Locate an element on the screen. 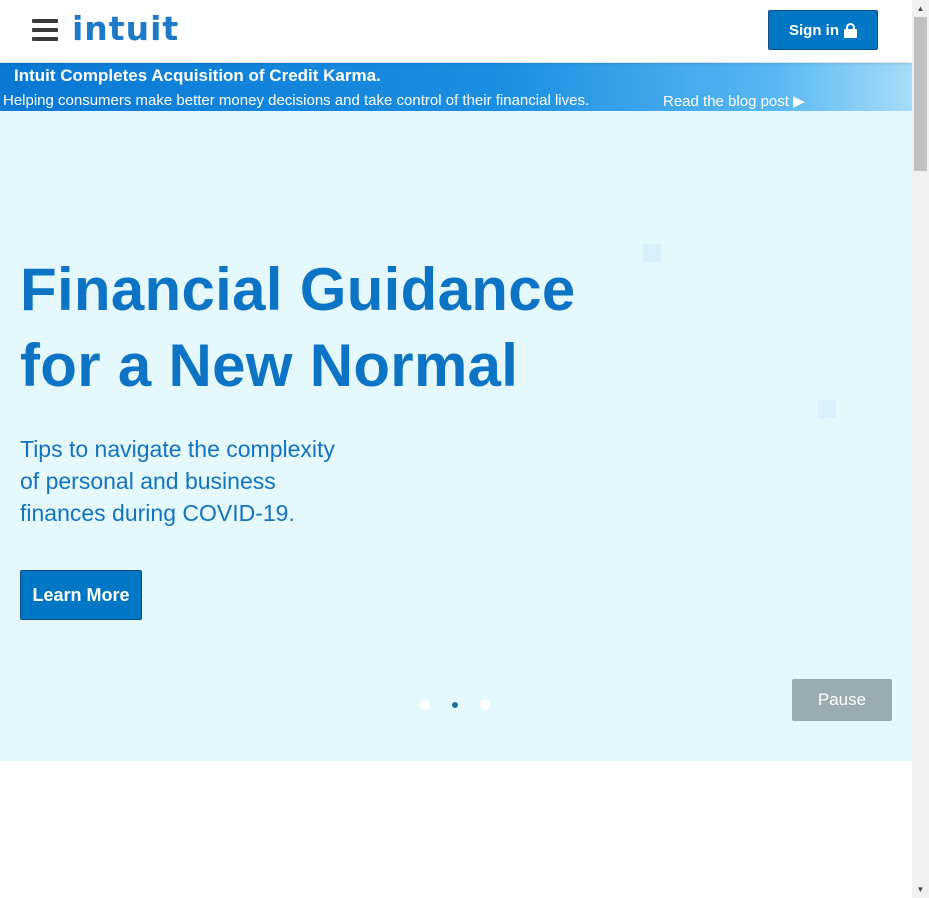  hero-subtitle-line-3: finances during COVID-19. is located at coordinates (157, 513).